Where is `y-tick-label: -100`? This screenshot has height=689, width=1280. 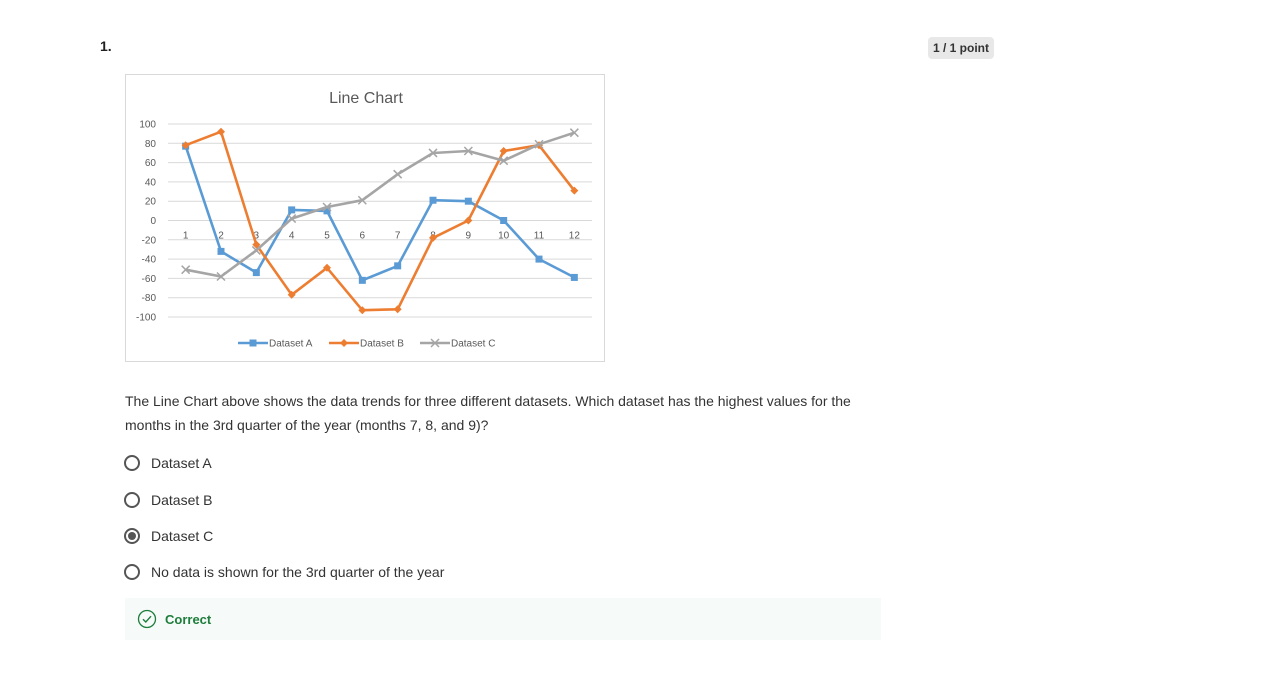
y-tick-label: -100 is located at coordinates (146, 318).